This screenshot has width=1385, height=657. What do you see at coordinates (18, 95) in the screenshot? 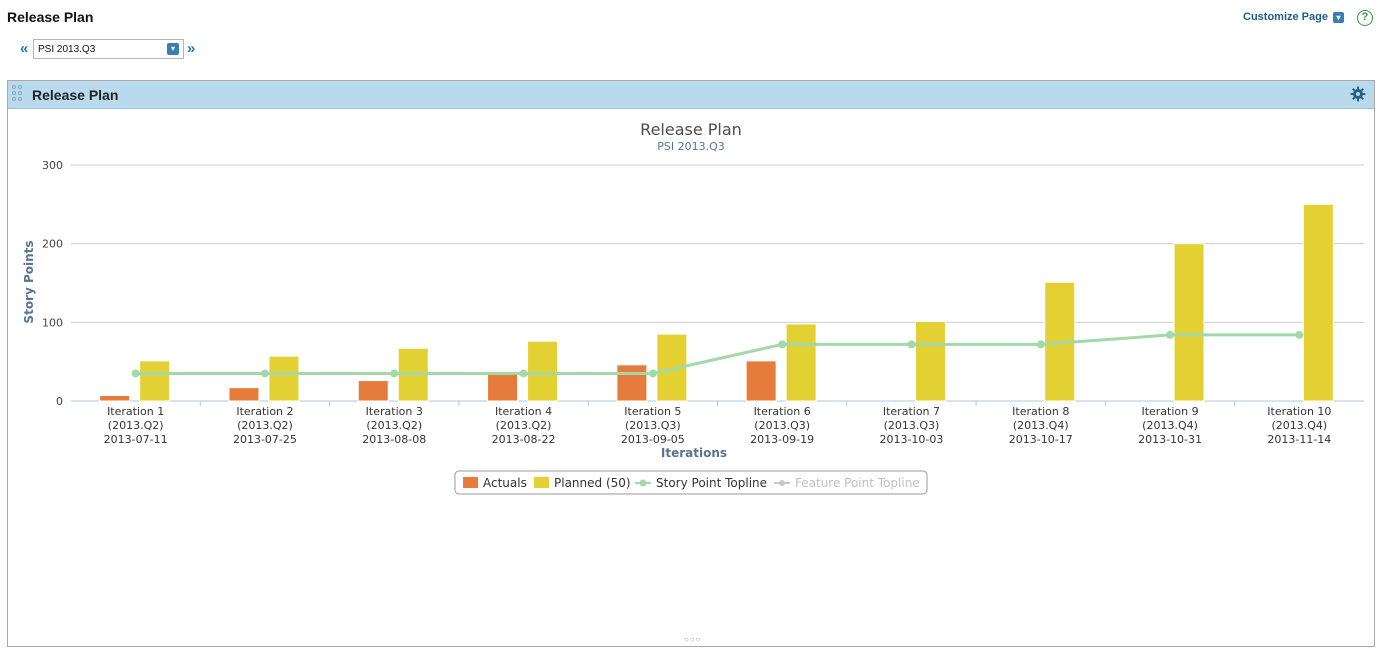
I see `drag-handle-icon` at bounding box center [18, 95].